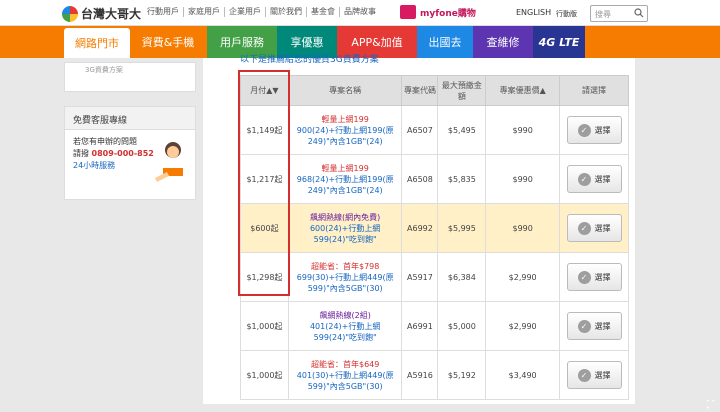  Describe the element at coordinates (710, 405) in the screenshot. I see `taskbar-dots: • • •` at that location.